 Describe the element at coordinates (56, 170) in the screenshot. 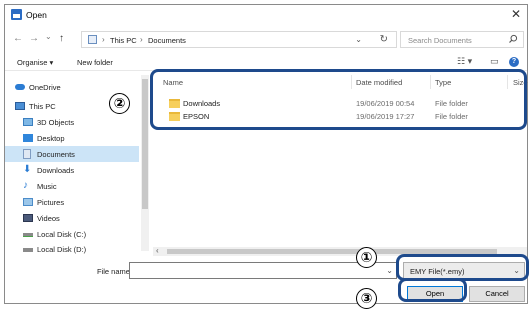

I see `sidebar-item-label: Downloads` at that location.